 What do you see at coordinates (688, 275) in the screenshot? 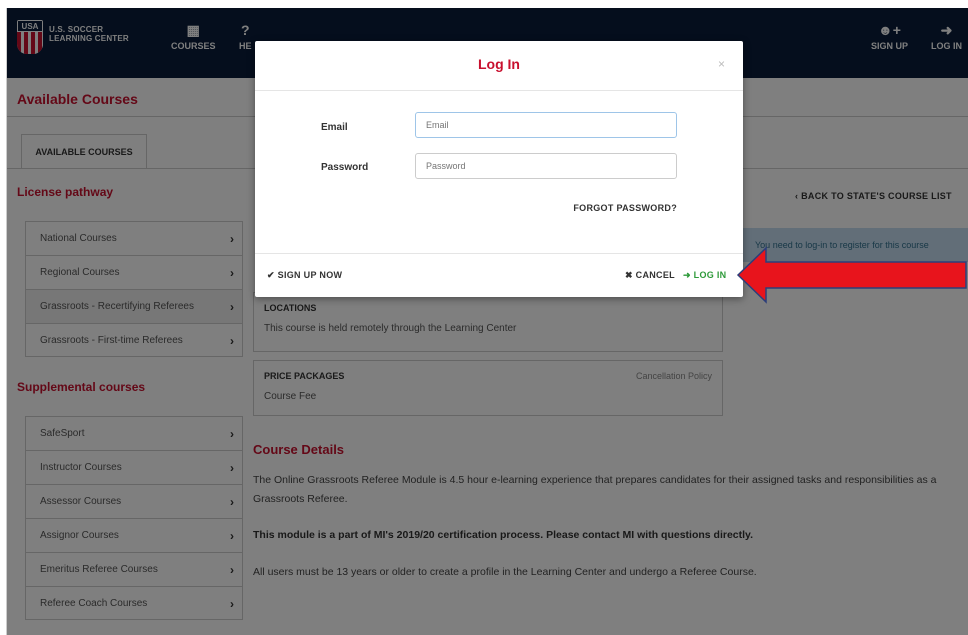
I see `sign-in-icon: ➜` at bounding box center [688, 275].